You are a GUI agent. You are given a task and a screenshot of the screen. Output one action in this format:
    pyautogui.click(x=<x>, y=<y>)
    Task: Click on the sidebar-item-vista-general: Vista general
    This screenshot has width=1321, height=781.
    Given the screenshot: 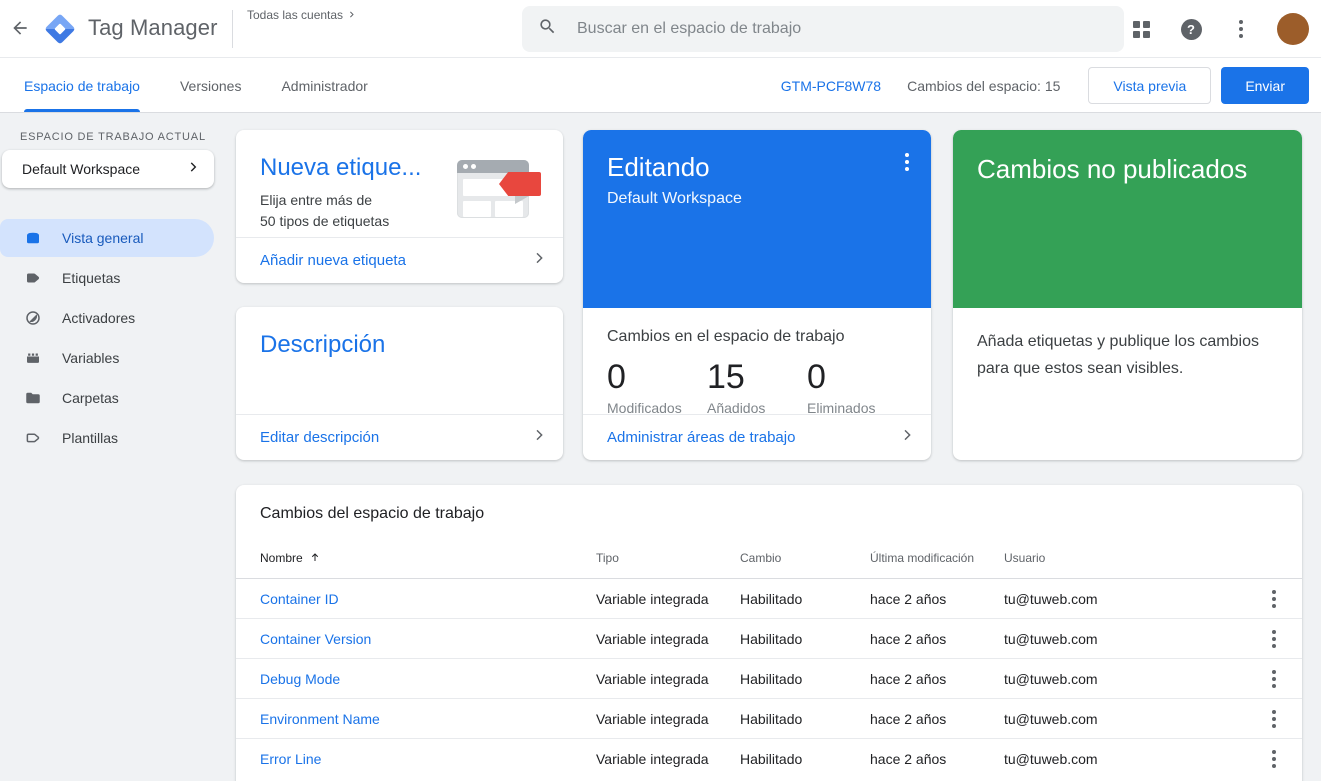 What is the action you would take?
    pyautogui.click(x=107, y=238)
    